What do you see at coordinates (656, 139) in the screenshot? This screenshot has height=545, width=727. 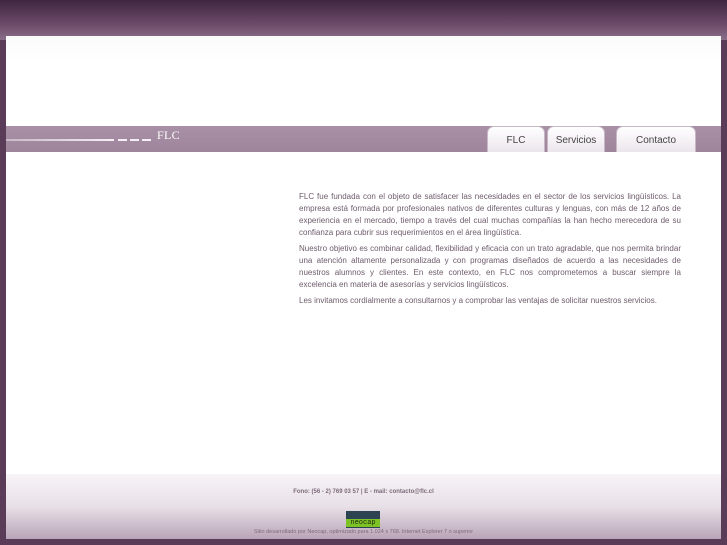 I see `tab-contacto: Contacto` at bounding box center [656, 139].